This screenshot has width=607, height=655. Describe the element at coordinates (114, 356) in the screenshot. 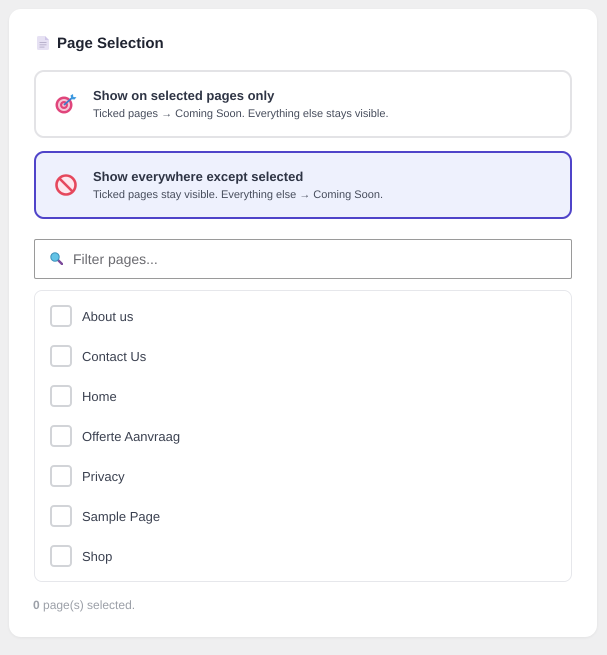

I see `page-label: Contact Us` at that location.